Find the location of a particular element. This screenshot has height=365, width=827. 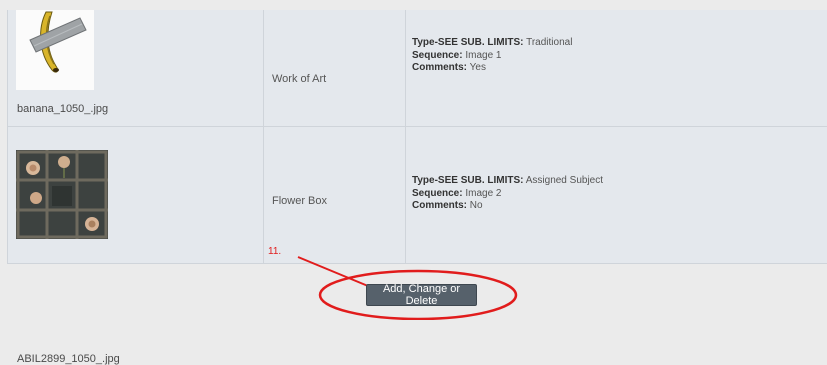

file-name: ABIL2899_1050_.jpg is located at coordinates (68, 359).